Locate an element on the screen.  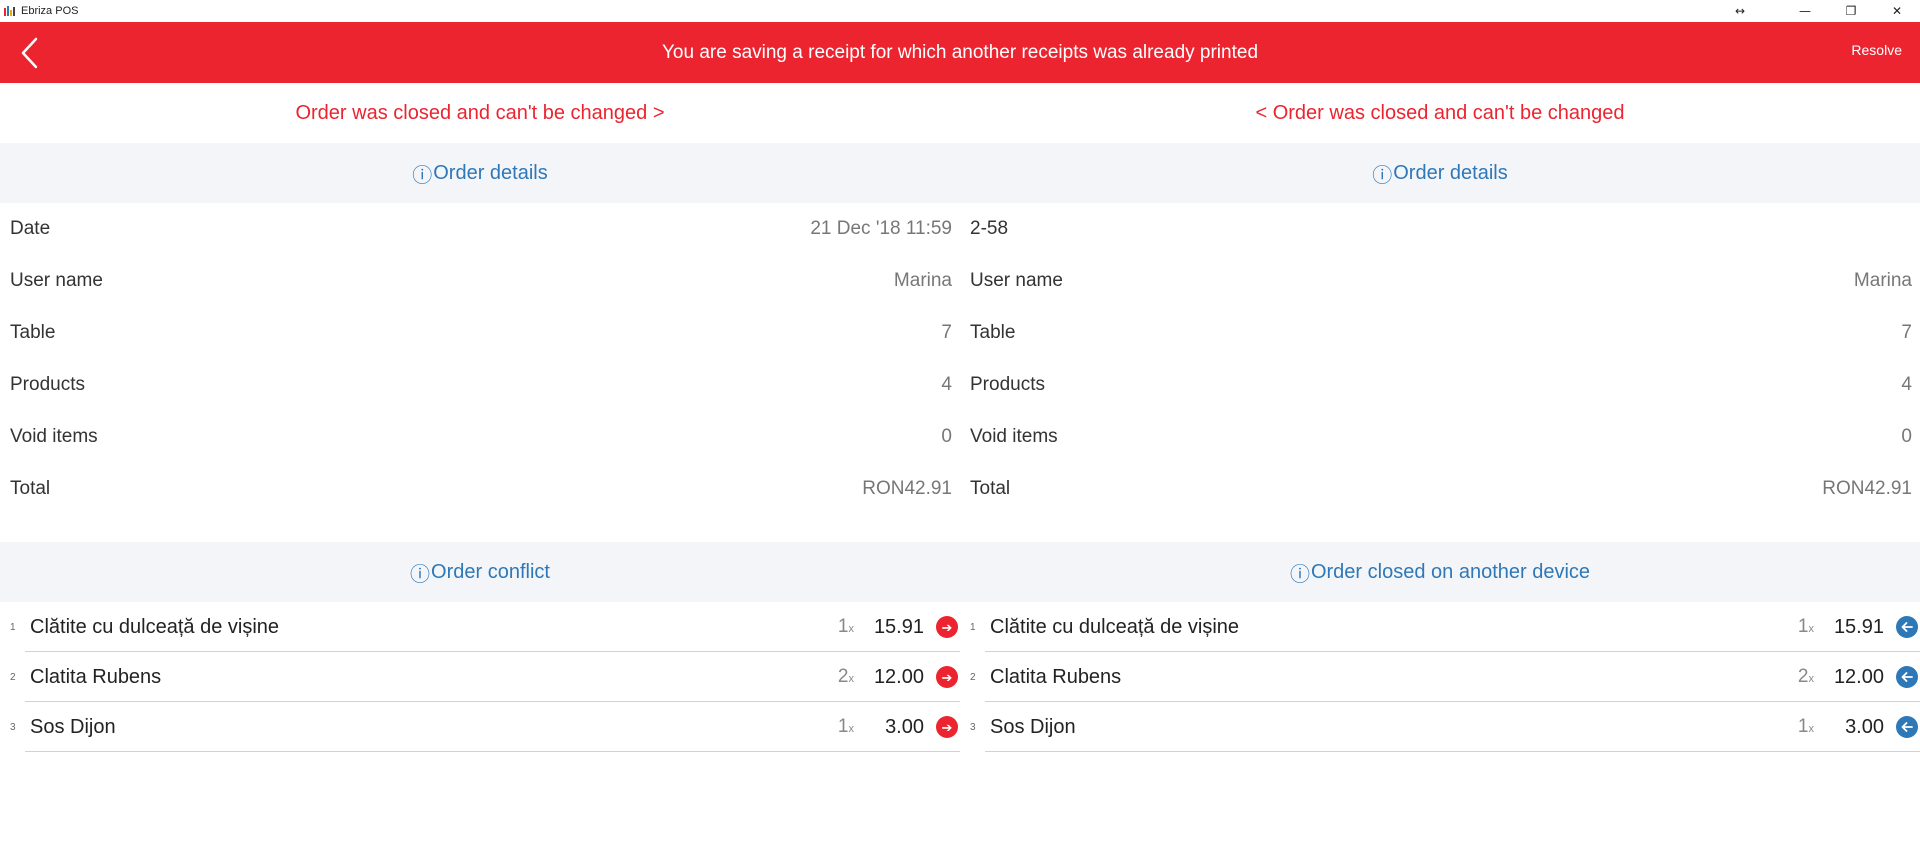
list-item: 1 Clătite cu dulceață de vișine 1x 15.91 is located at coordinates (1440, 627).